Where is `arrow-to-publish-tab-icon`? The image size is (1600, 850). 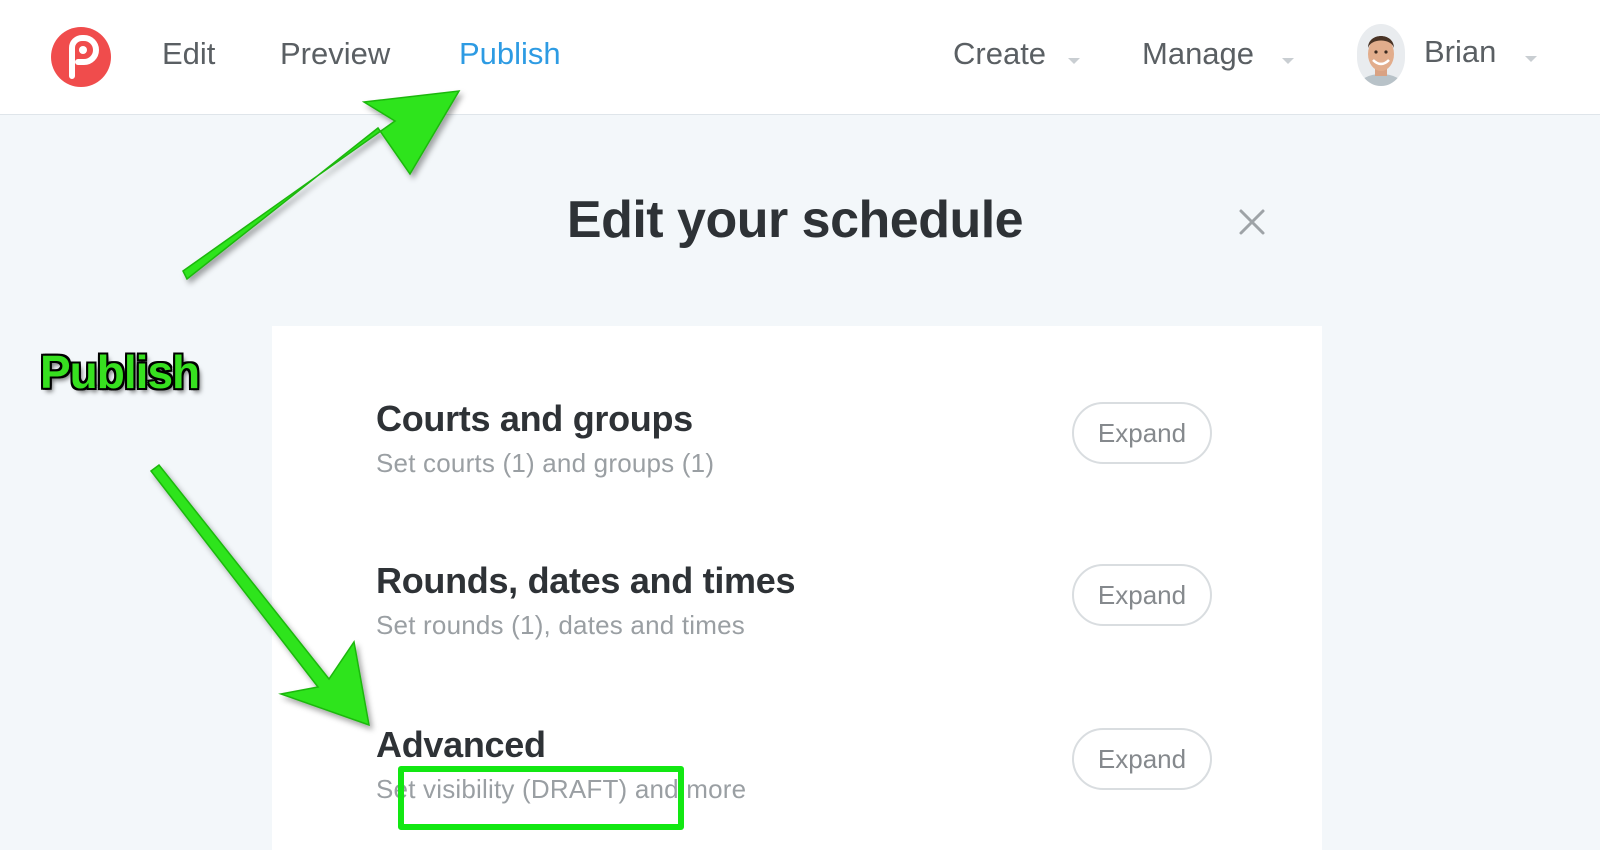
arrow-to-publish-tab-icon is located at coordinates (321, 185).